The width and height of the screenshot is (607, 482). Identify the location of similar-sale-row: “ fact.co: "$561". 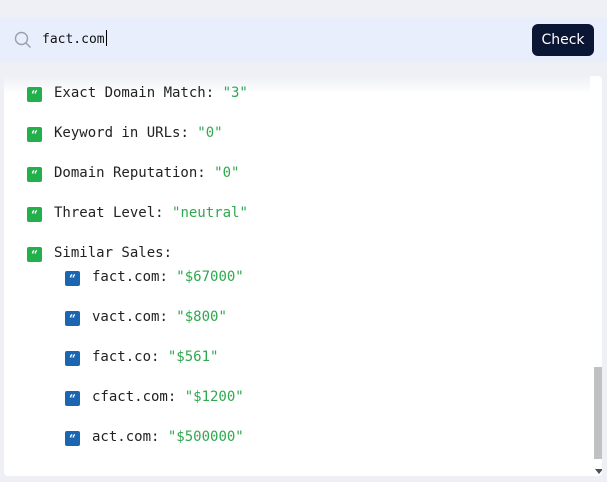
(141, 357).